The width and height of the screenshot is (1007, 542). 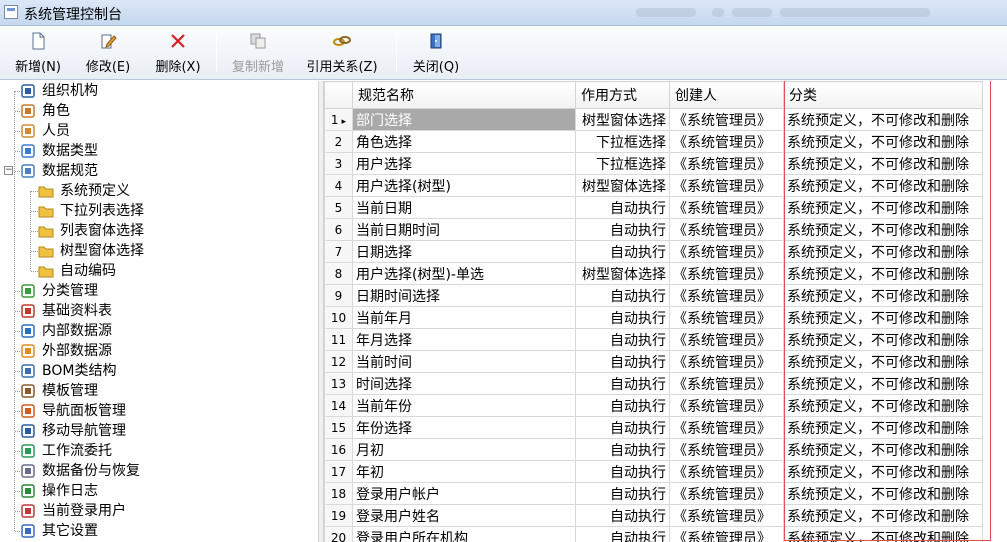 I want to click on reference-button: 引用关系(Z), so click(x=342, y=54).